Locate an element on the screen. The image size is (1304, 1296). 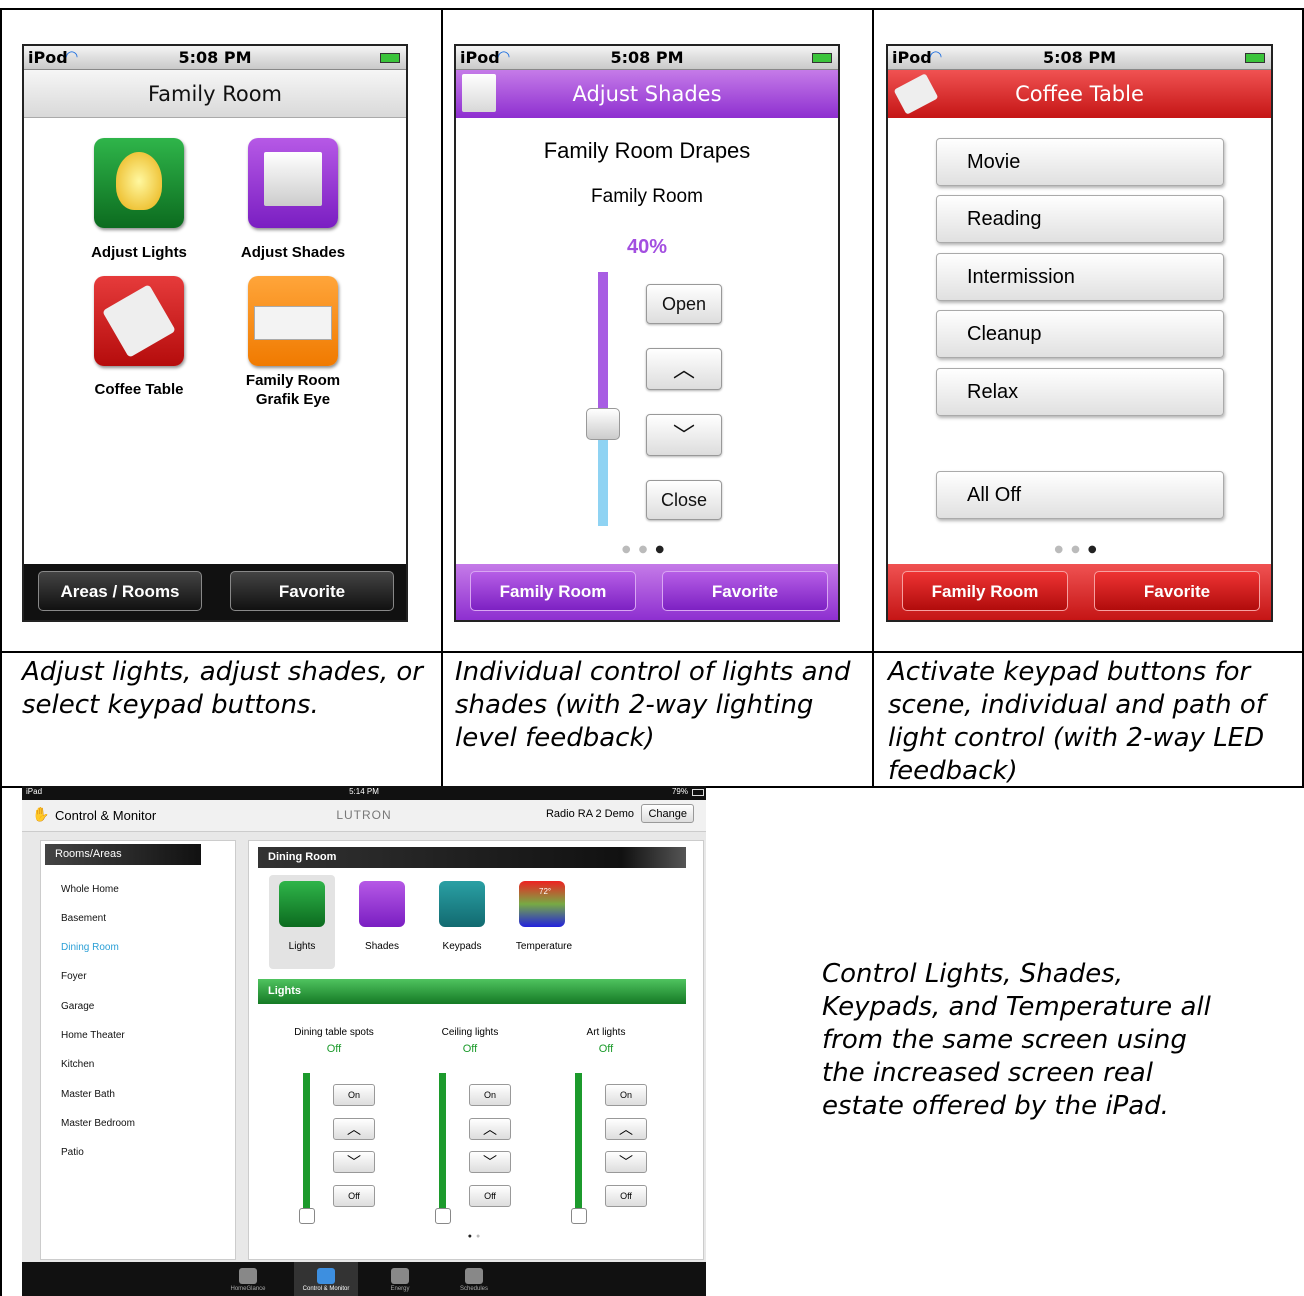
table-border-col1 is located at coordinates (442, 397).